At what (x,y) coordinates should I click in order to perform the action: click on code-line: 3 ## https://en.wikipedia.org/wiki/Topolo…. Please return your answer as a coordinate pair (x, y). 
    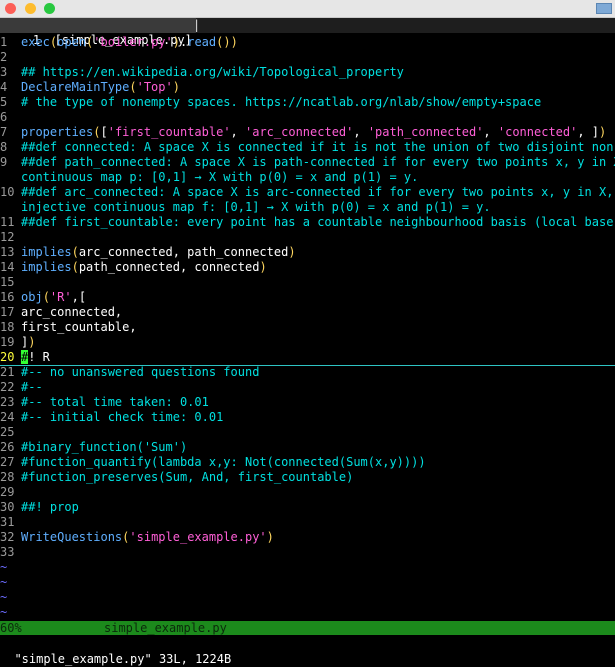
    Looking at the image, I should click on (307, 72).